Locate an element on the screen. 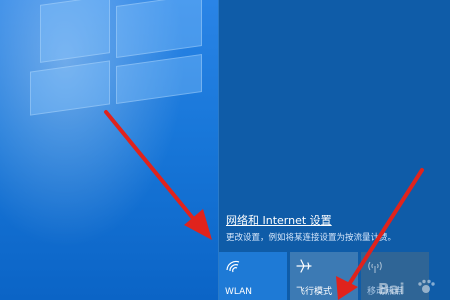  airplane-mode-tile: 飞行模式 is located at coordinates (324, 276).